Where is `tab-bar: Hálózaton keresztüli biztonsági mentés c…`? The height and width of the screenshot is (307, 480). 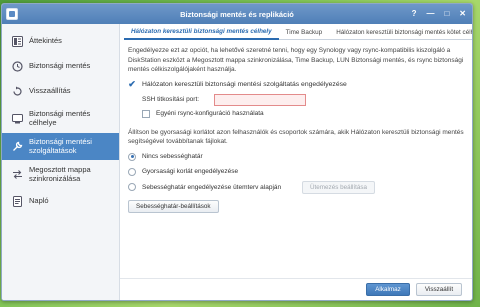 tab-bar: Hálózaton keresztüli biztonsági mentés c… is located at coordinates (298, 32).